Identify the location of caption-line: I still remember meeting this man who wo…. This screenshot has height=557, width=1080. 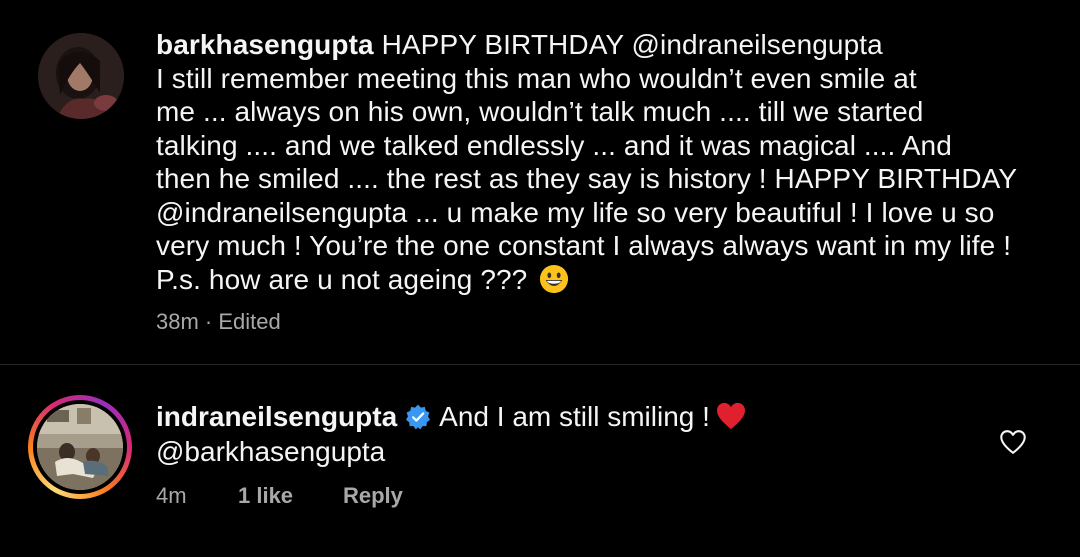
(536, 78).